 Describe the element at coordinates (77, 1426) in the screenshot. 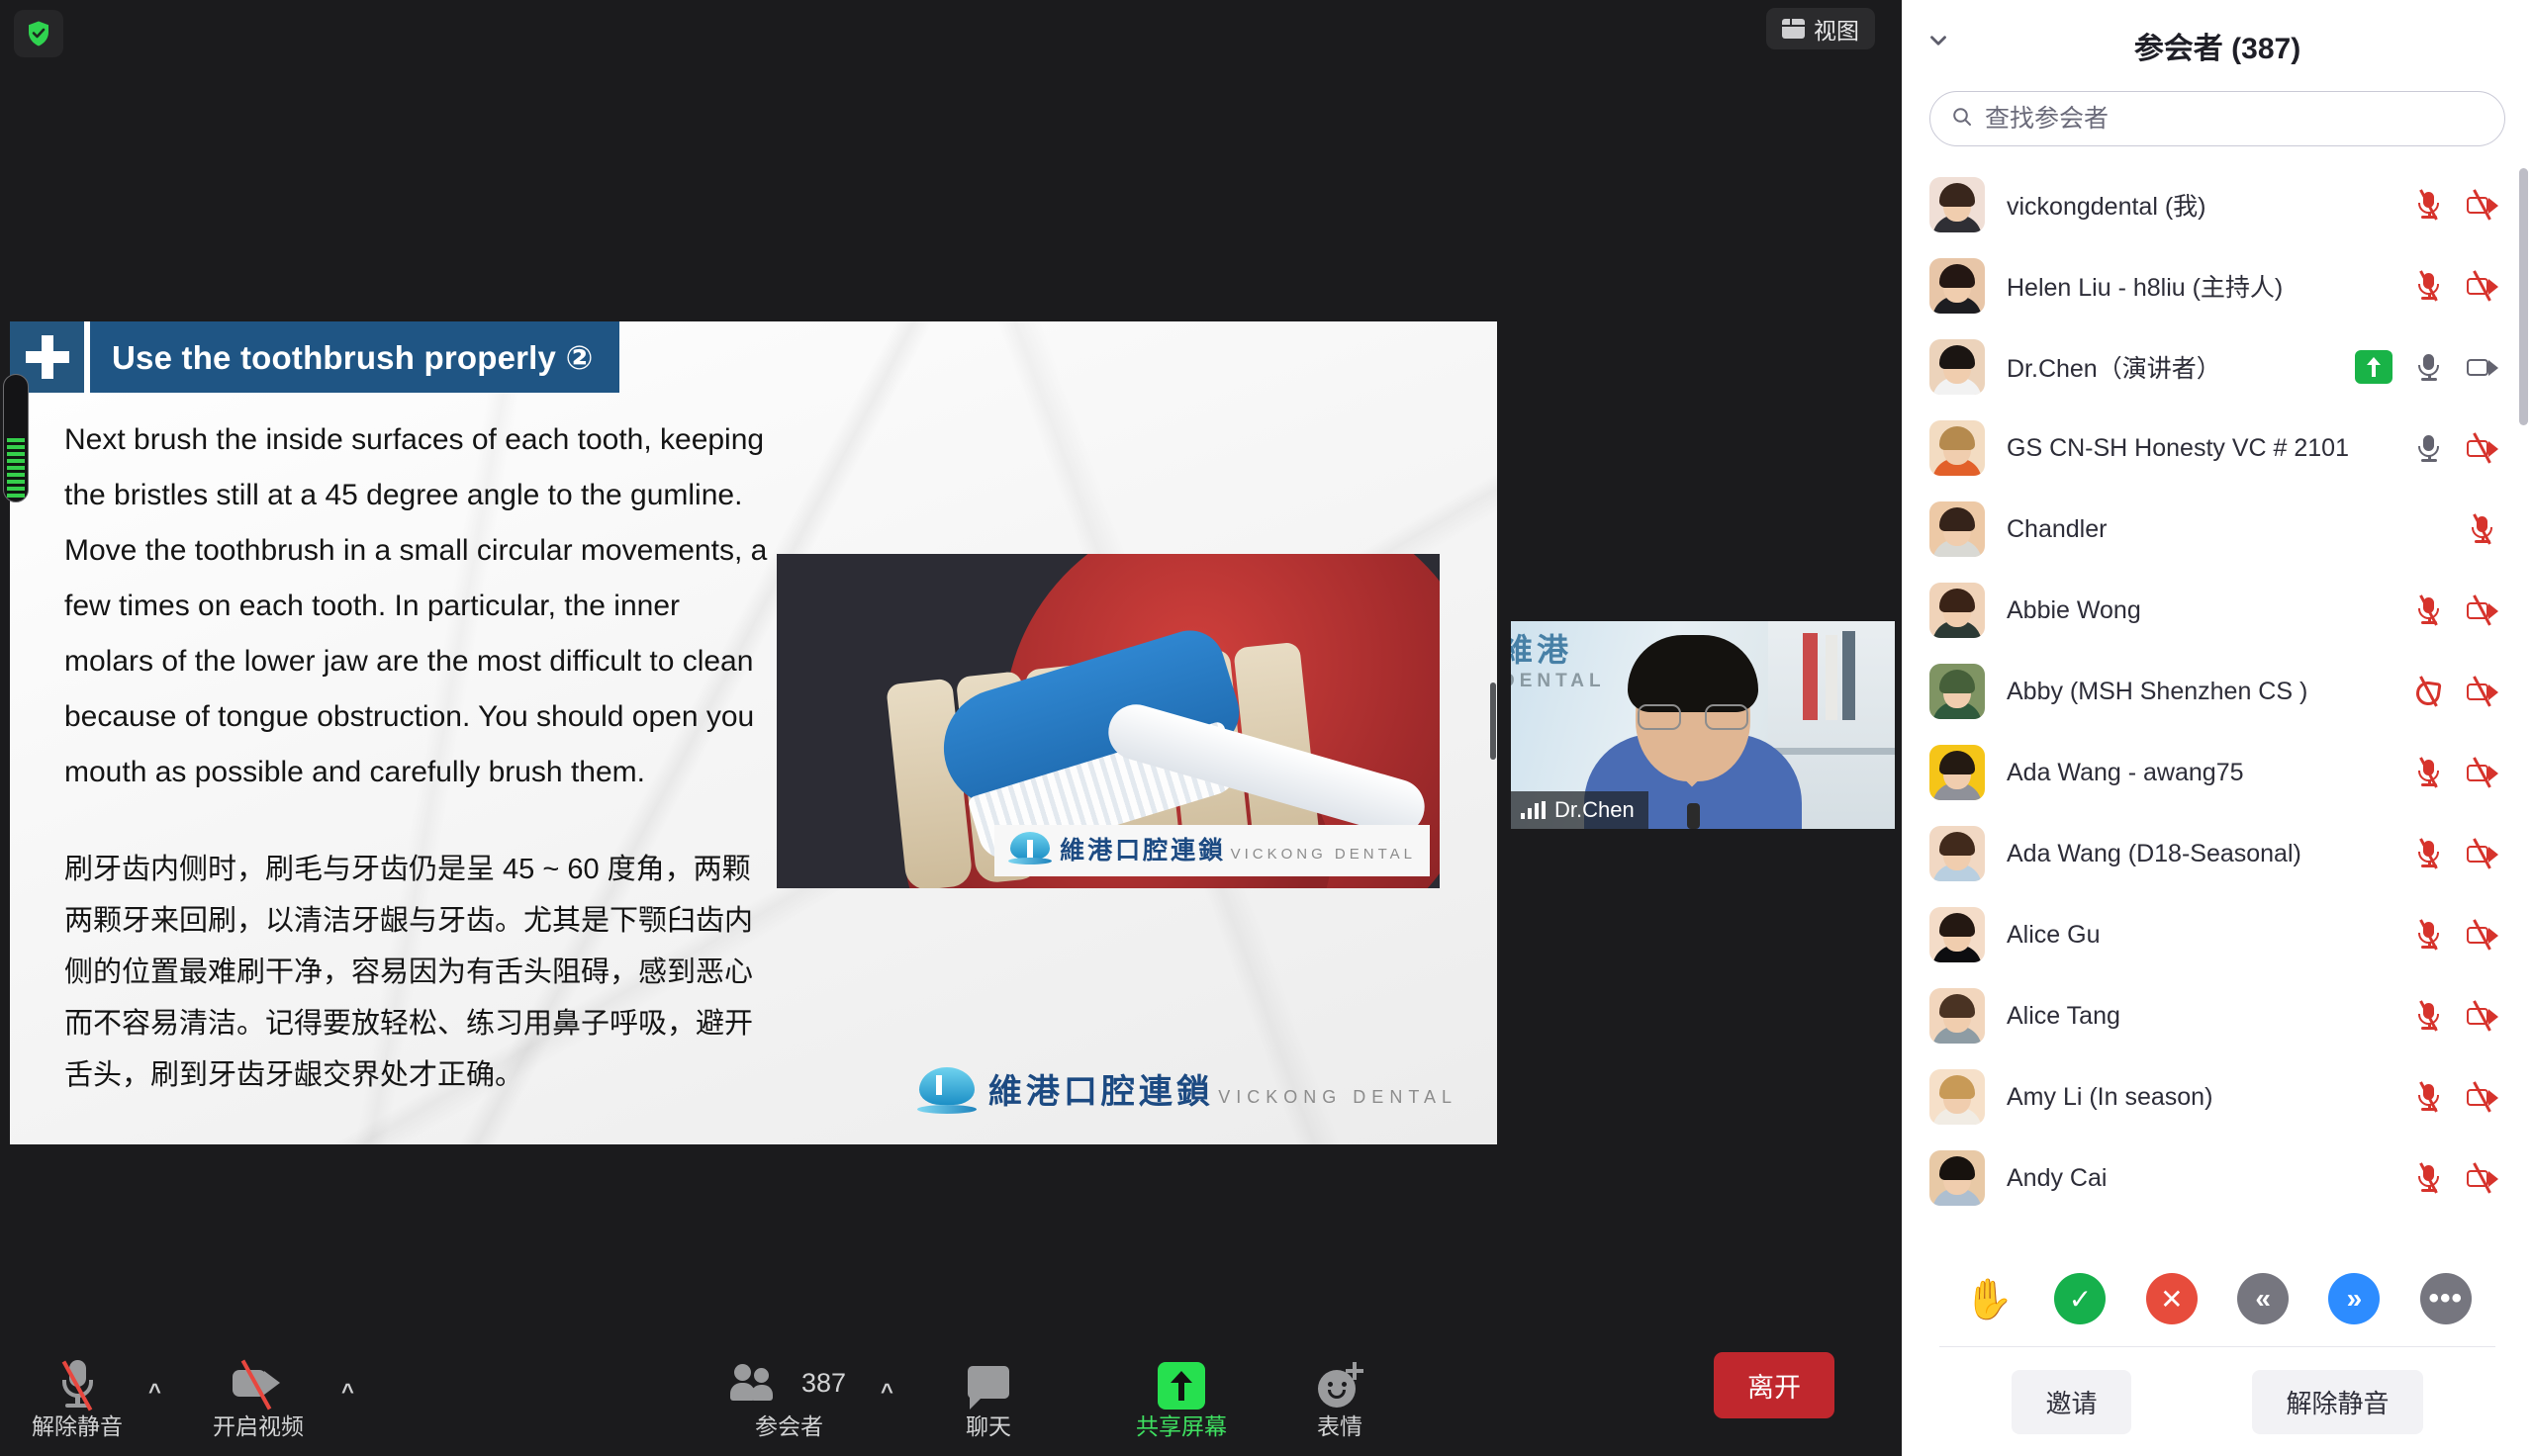

I see `mute-button-label: 解除静音` at that location.